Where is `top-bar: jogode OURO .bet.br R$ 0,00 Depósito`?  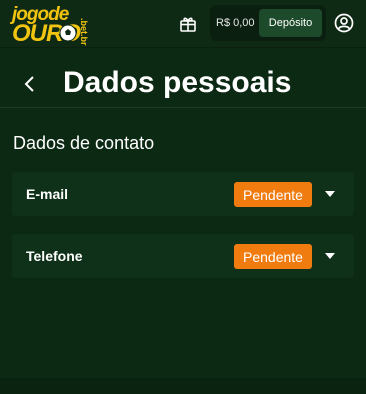 top-bar: jogode OURO .bet.br R$ 0,00 Depósito is located at coordinates (183, 24).